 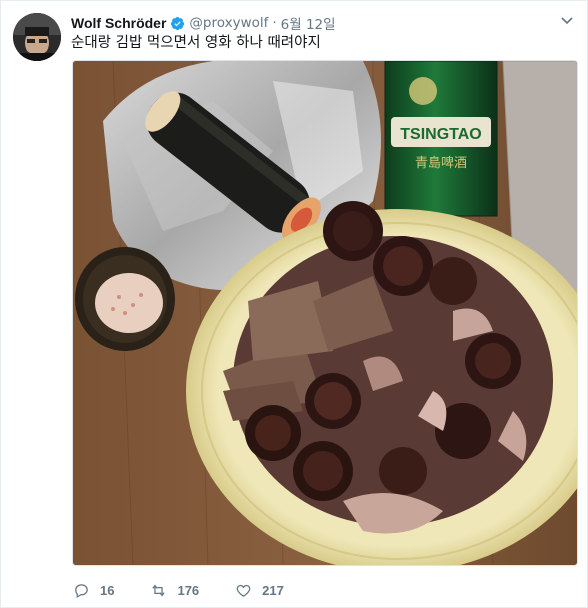 What do you see at coordinates (159, 590) in the screenshot?
I see `retweet-icon` at bounding box center [159, 590].